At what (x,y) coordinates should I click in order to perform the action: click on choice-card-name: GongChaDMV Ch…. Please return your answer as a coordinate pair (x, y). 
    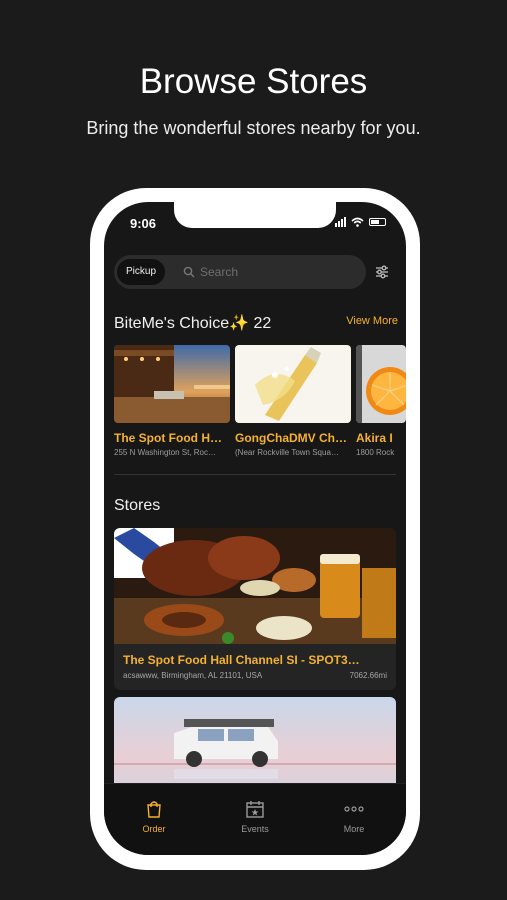
    Looking at the image, I should click on (291, 438).